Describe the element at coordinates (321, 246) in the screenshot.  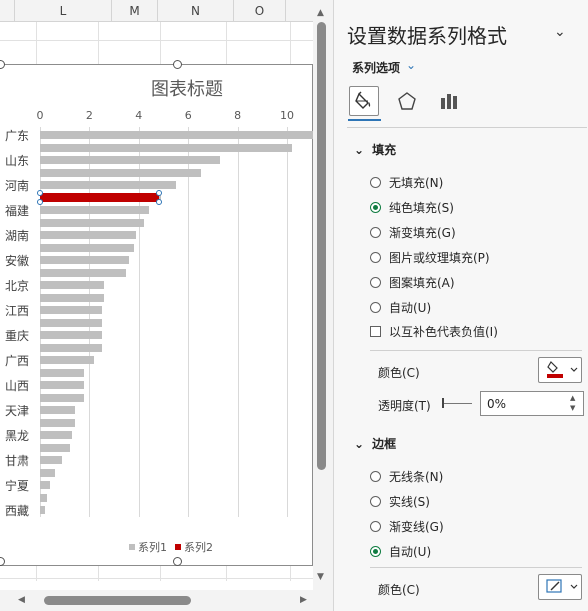
I see `vertical-scroll-thumb` at that location.